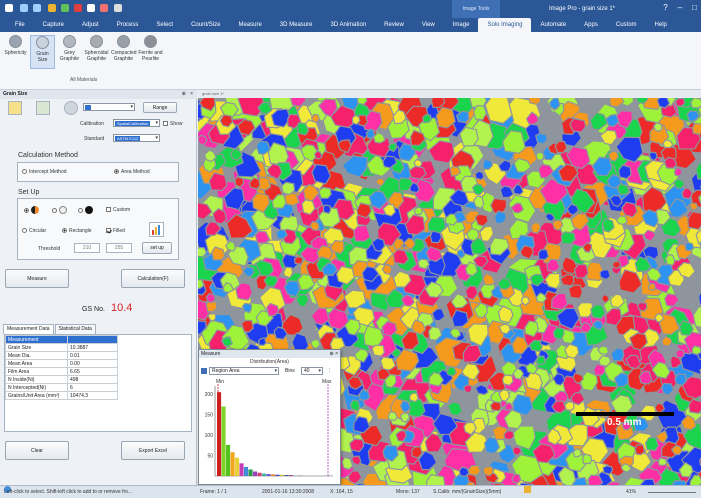 The width and height of the screenshot is (701, 498). What do you see at coordinates (625, 414) in the screenshot?
I see `scale-bar` at bounding box center [625, 414].